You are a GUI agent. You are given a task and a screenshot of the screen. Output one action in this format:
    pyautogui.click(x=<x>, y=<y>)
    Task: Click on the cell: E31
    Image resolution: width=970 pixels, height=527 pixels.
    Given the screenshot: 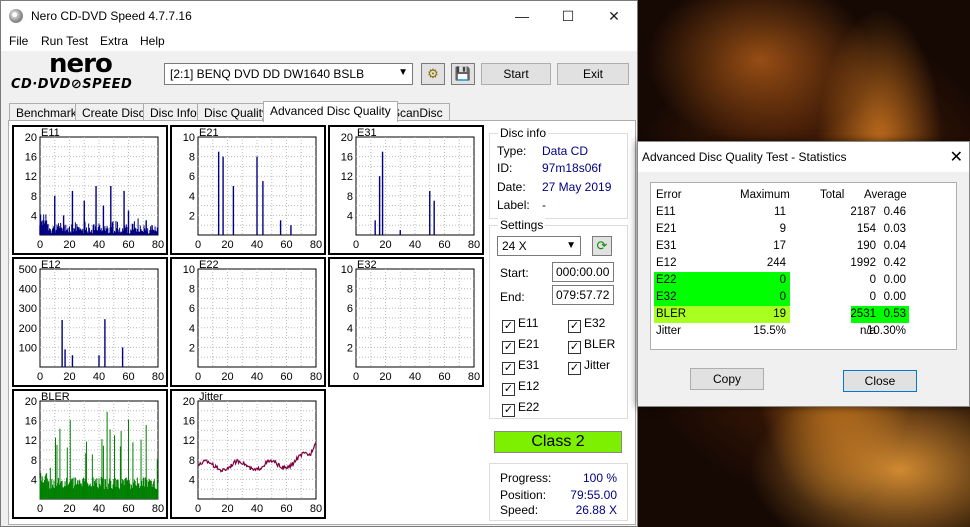 What is the action you would take?
    pyautogui.click(x=666, y=246)
    